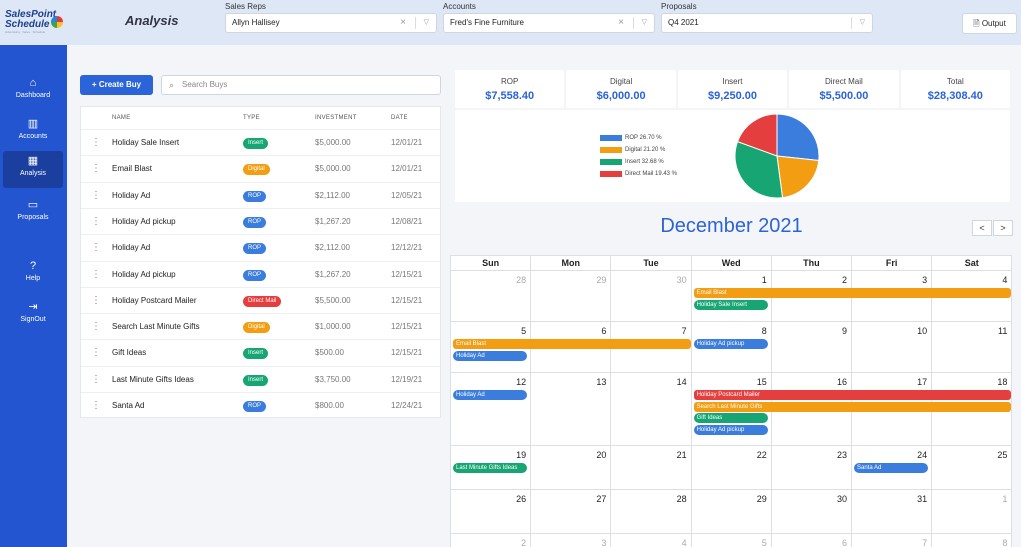 The width and height of the screenshot is (1021, 547). I want to click on calendar-day: 5, so click(732, 540).